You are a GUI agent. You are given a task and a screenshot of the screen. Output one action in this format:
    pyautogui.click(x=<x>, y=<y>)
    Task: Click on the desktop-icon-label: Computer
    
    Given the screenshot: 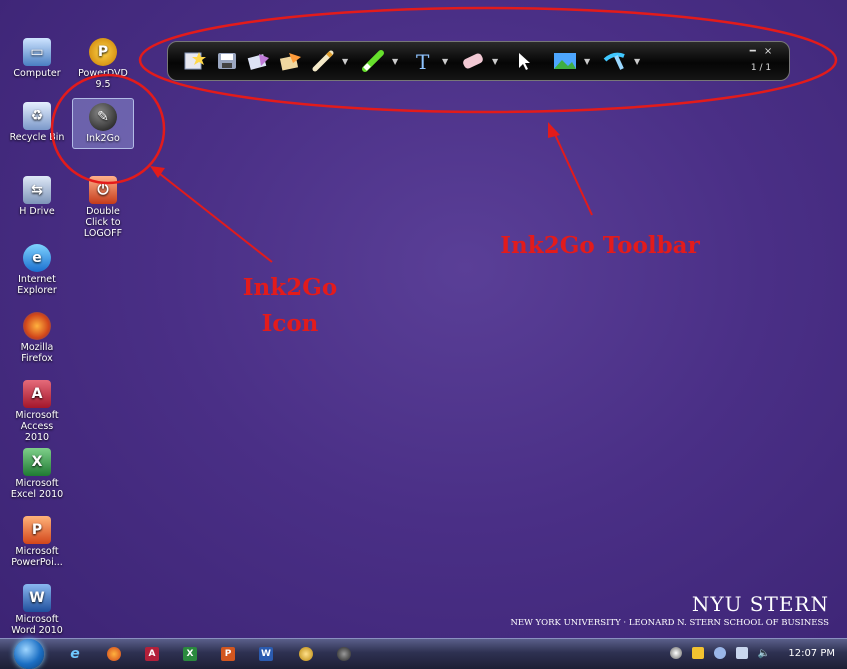 What is the action you would take?
    pyautogui.click(x=37, y=73)
    